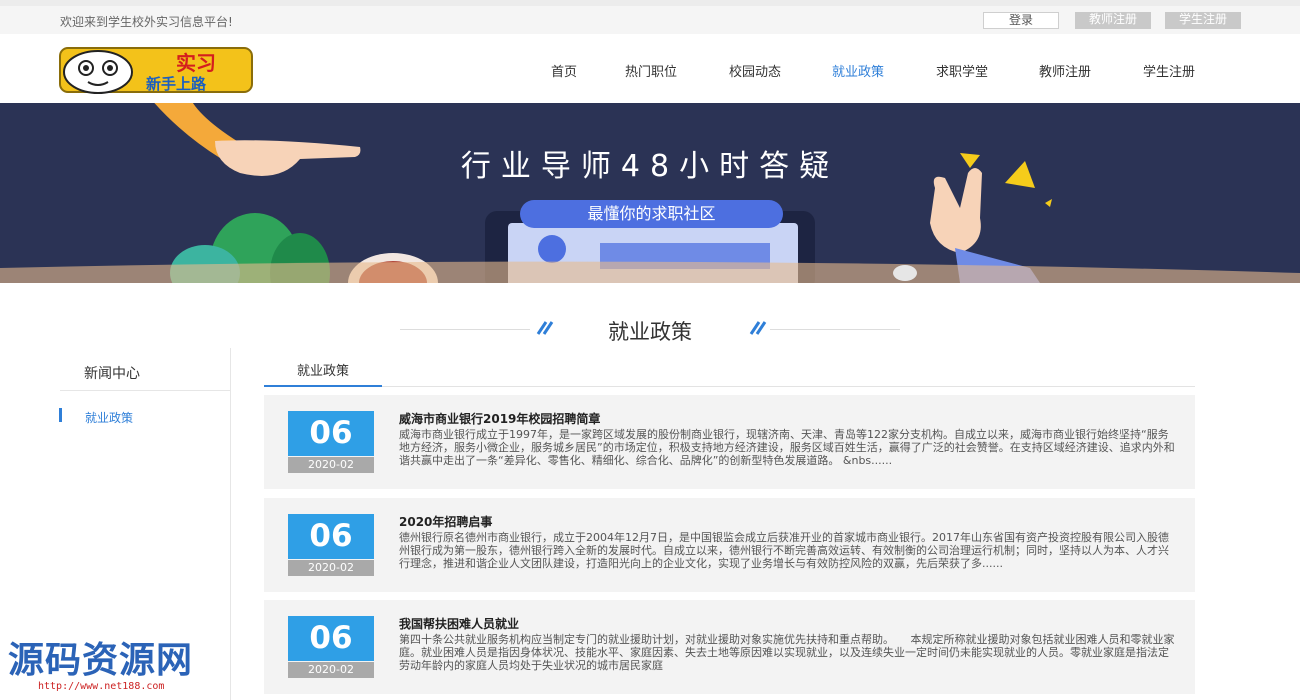 The image size is (1300, 700). I want to click on nav-campus-news: 校园动态, so click(755, 70).